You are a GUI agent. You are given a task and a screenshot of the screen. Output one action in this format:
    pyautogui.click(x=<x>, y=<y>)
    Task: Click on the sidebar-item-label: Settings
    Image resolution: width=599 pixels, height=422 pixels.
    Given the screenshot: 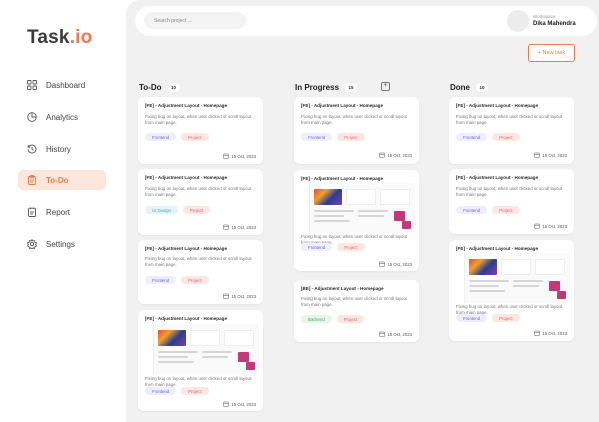 What is the action you would take?
    pyautogui.click(x=60, y=244)
    